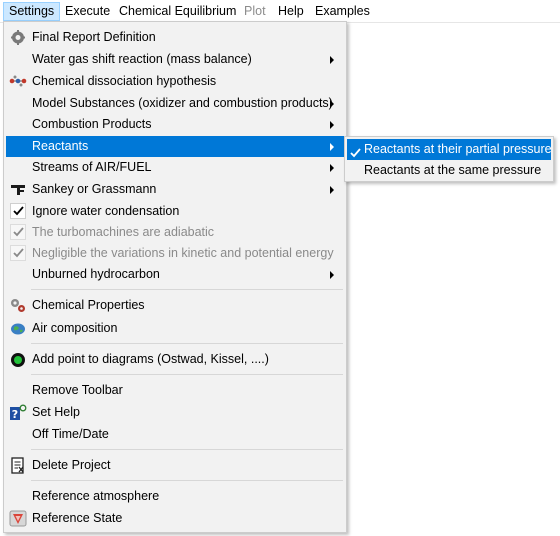  I want to click on menu-item-label: Off Time/Date, so click(70, 434).